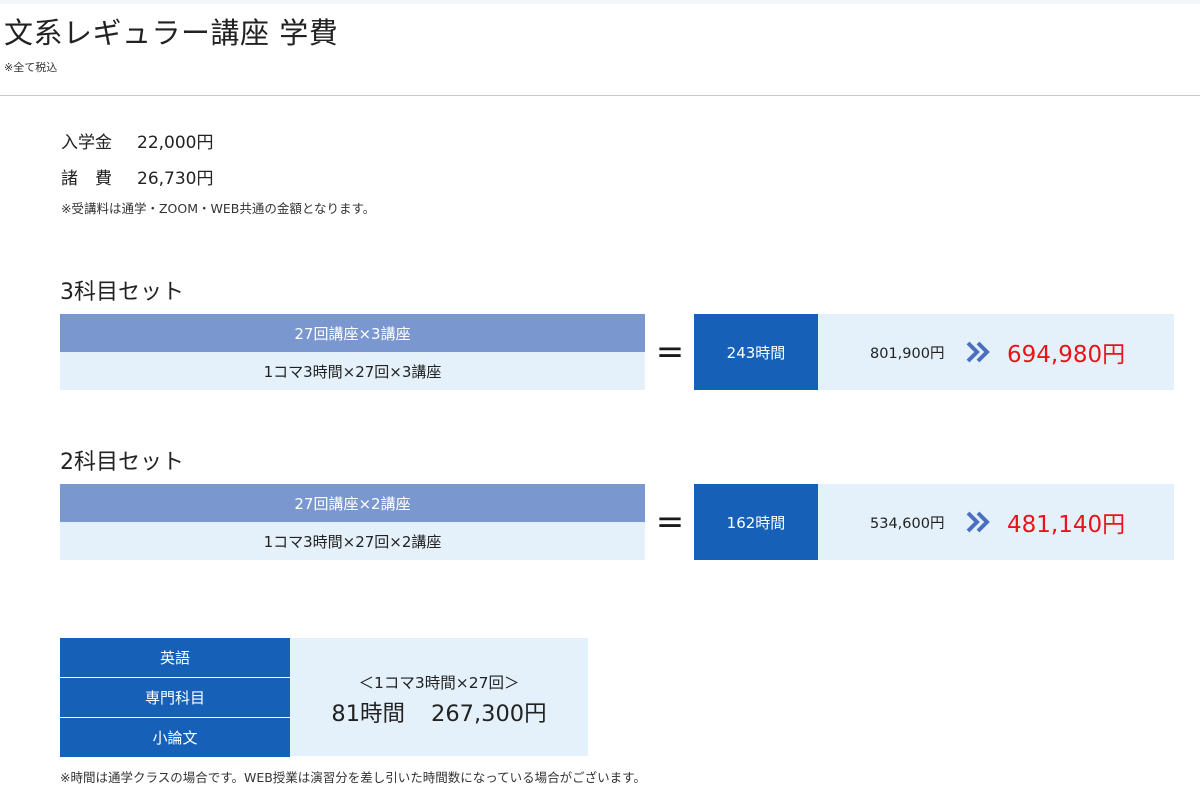 The image size is (1200, 804). What do you see at coordinates (352, 371) in the screenshot?
I see `set-3-calc-bottom: 1コマ3時間×27回×3講座` at bounding box center [352, 371].